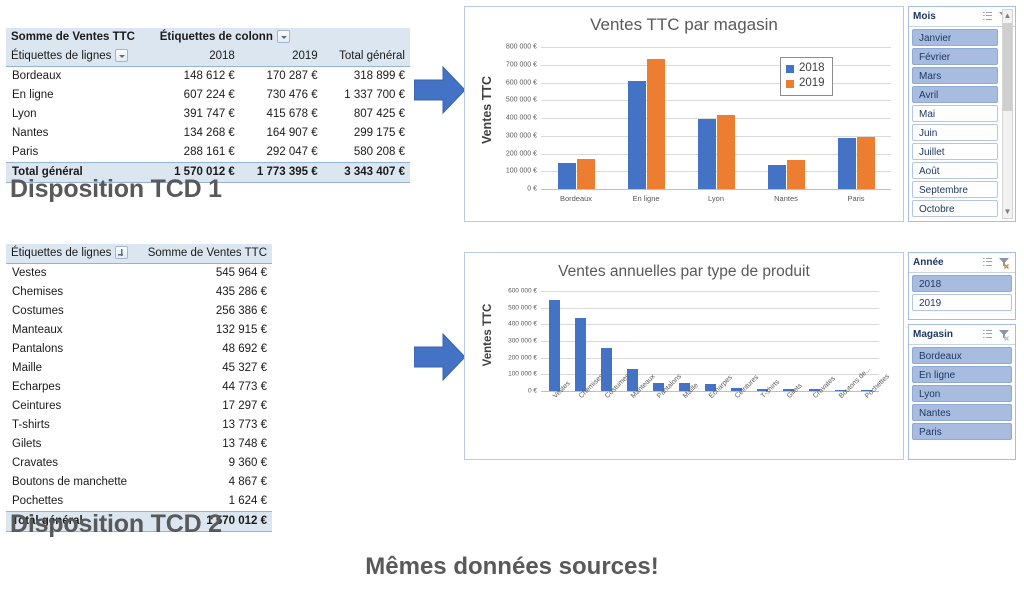 This screenshot has width=1024, height=601. Describe the element at coordinates (955, 189) in the screenshot. I see `slicer-item-septembre: Septembre` at that location.